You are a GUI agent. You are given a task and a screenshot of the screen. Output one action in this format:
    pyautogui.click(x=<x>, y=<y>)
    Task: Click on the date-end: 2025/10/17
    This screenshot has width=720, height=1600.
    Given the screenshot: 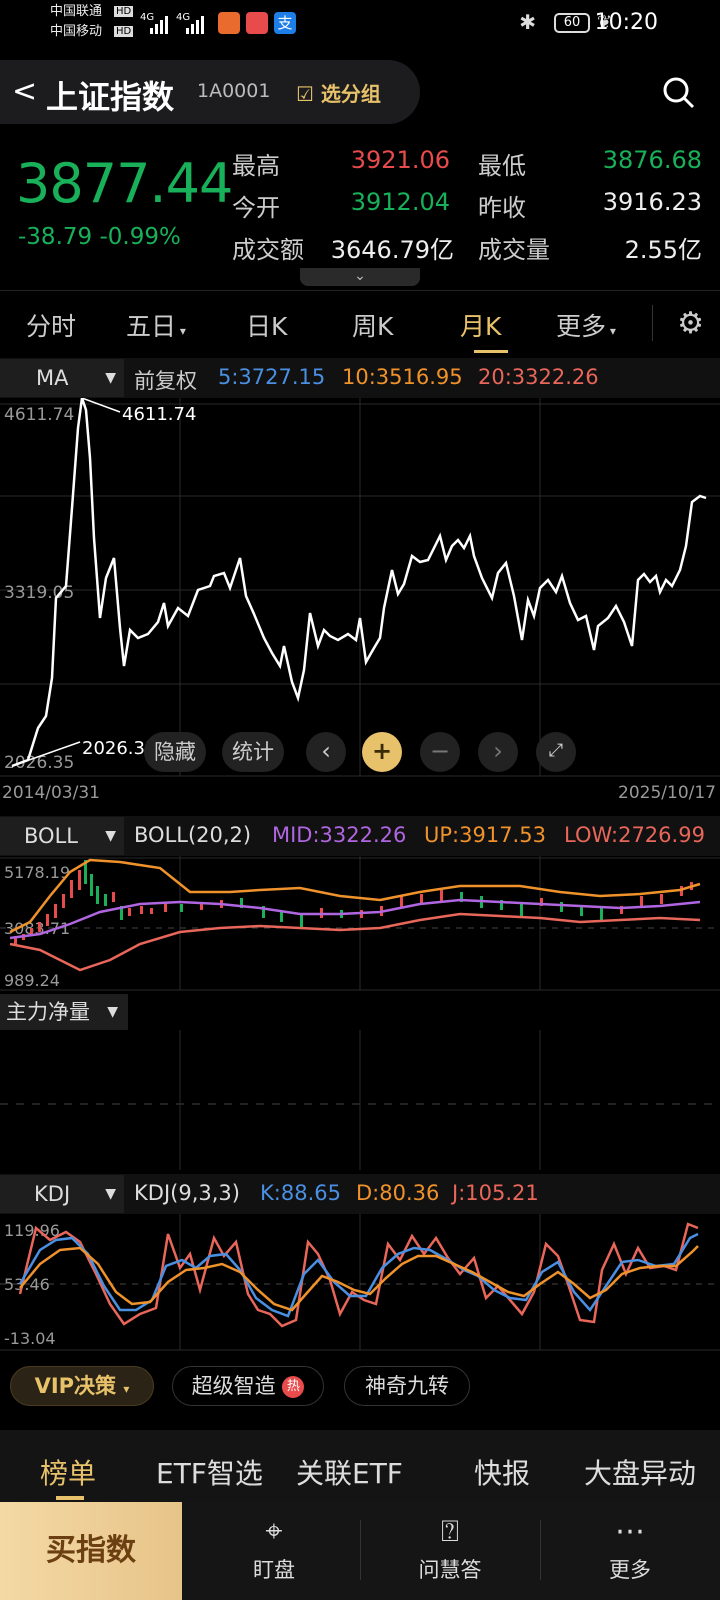 What is the action you would take?
    pyautogui.click(x=667, y=793)
    